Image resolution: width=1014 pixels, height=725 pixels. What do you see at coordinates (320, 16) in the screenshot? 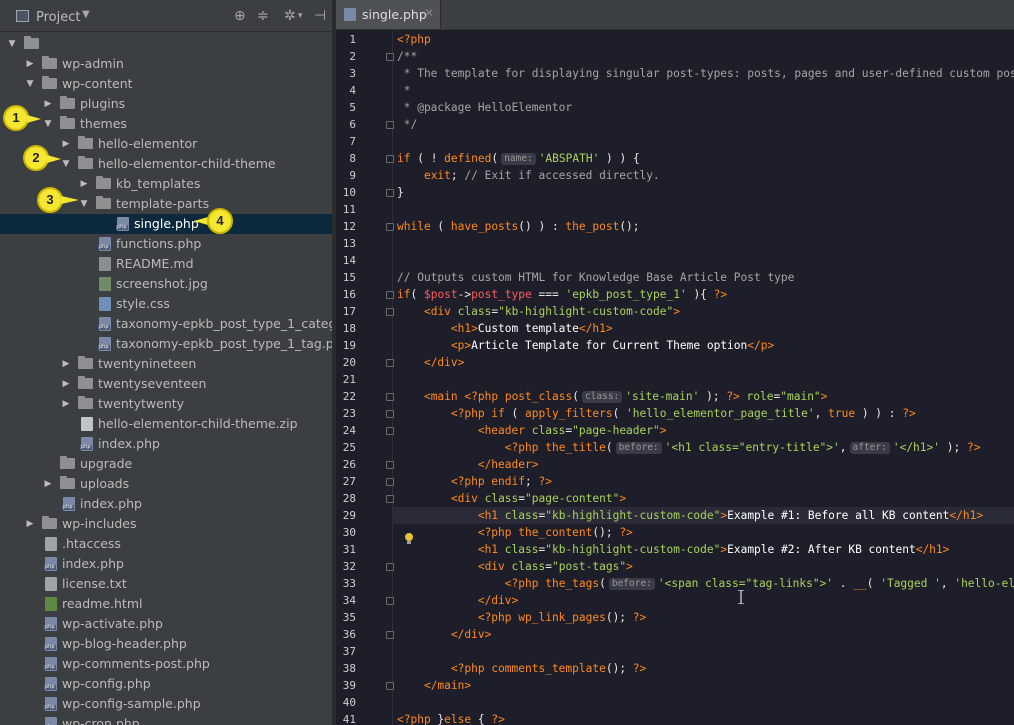
I see `hide-panel-icon: ⊣` at bounding box center [320, 16].